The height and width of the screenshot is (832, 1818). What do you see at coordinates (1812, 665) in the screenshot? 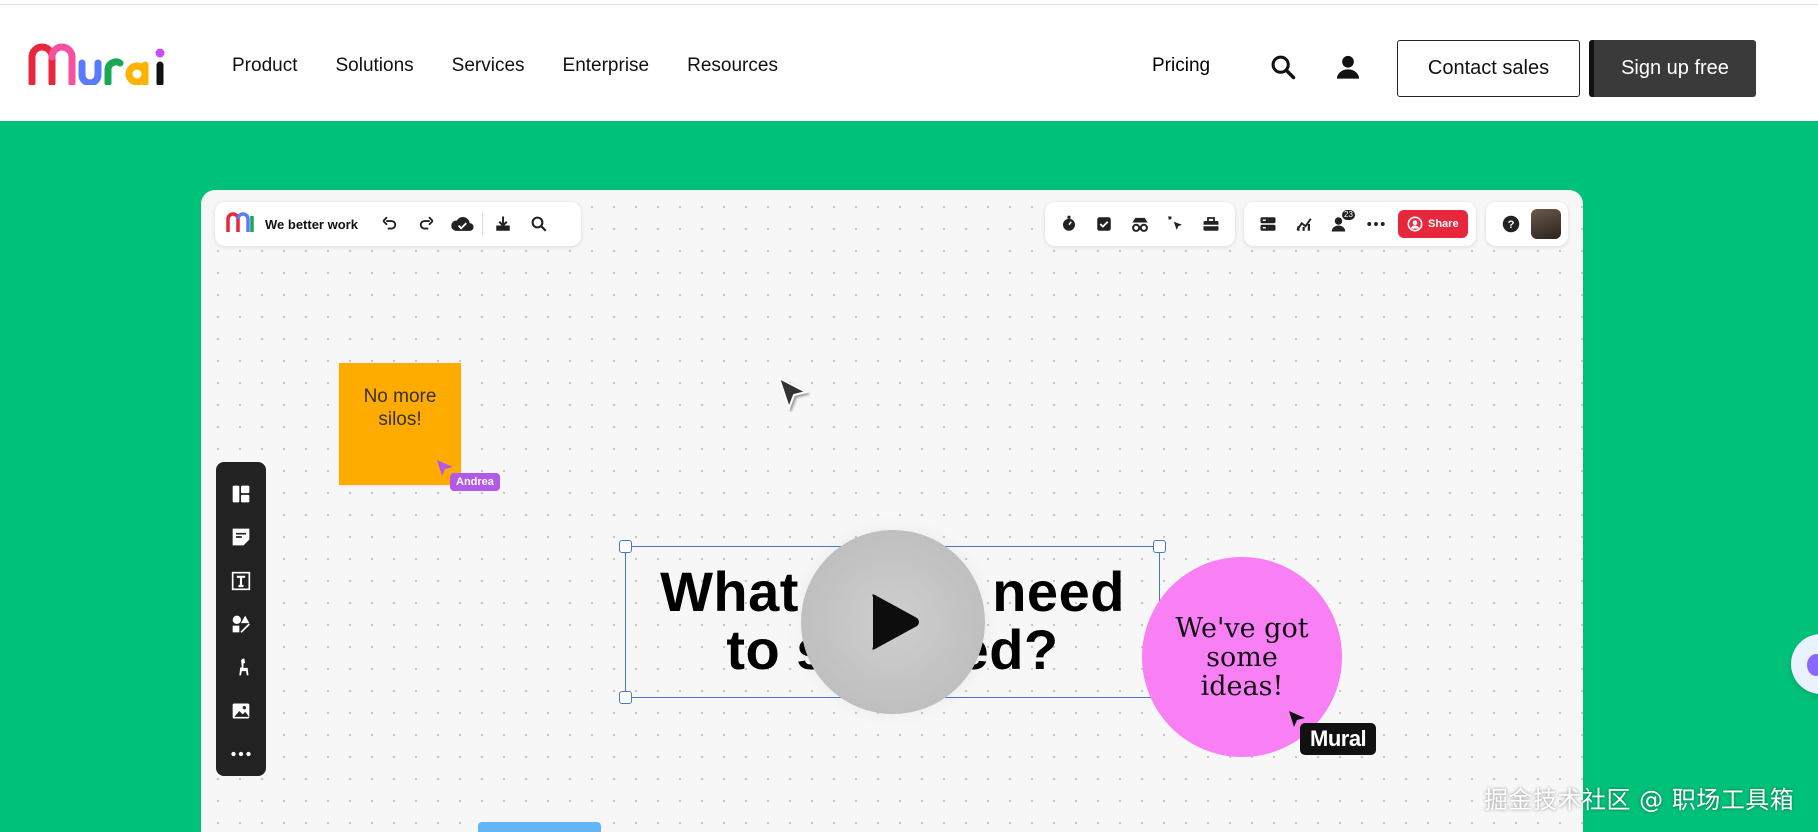
I see `chat-launcher-mark` at bounding box center [1812, 665].